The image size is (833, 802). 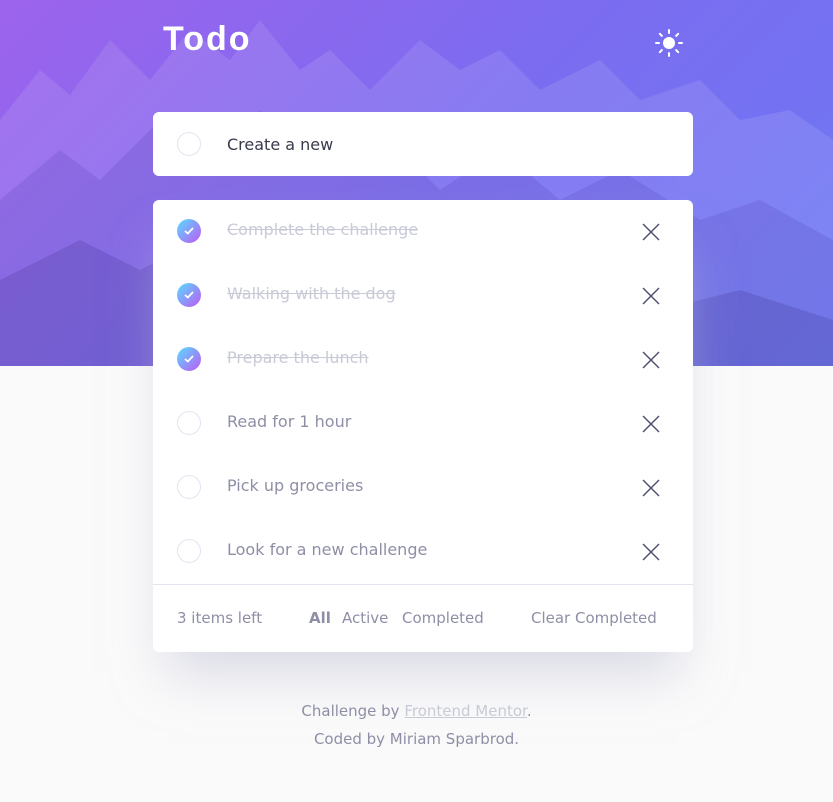 What do you see at coordinates (423, 296) in the screenshot?
I see `todo-item: Walking with the dog` at bounding box center [423, 296].